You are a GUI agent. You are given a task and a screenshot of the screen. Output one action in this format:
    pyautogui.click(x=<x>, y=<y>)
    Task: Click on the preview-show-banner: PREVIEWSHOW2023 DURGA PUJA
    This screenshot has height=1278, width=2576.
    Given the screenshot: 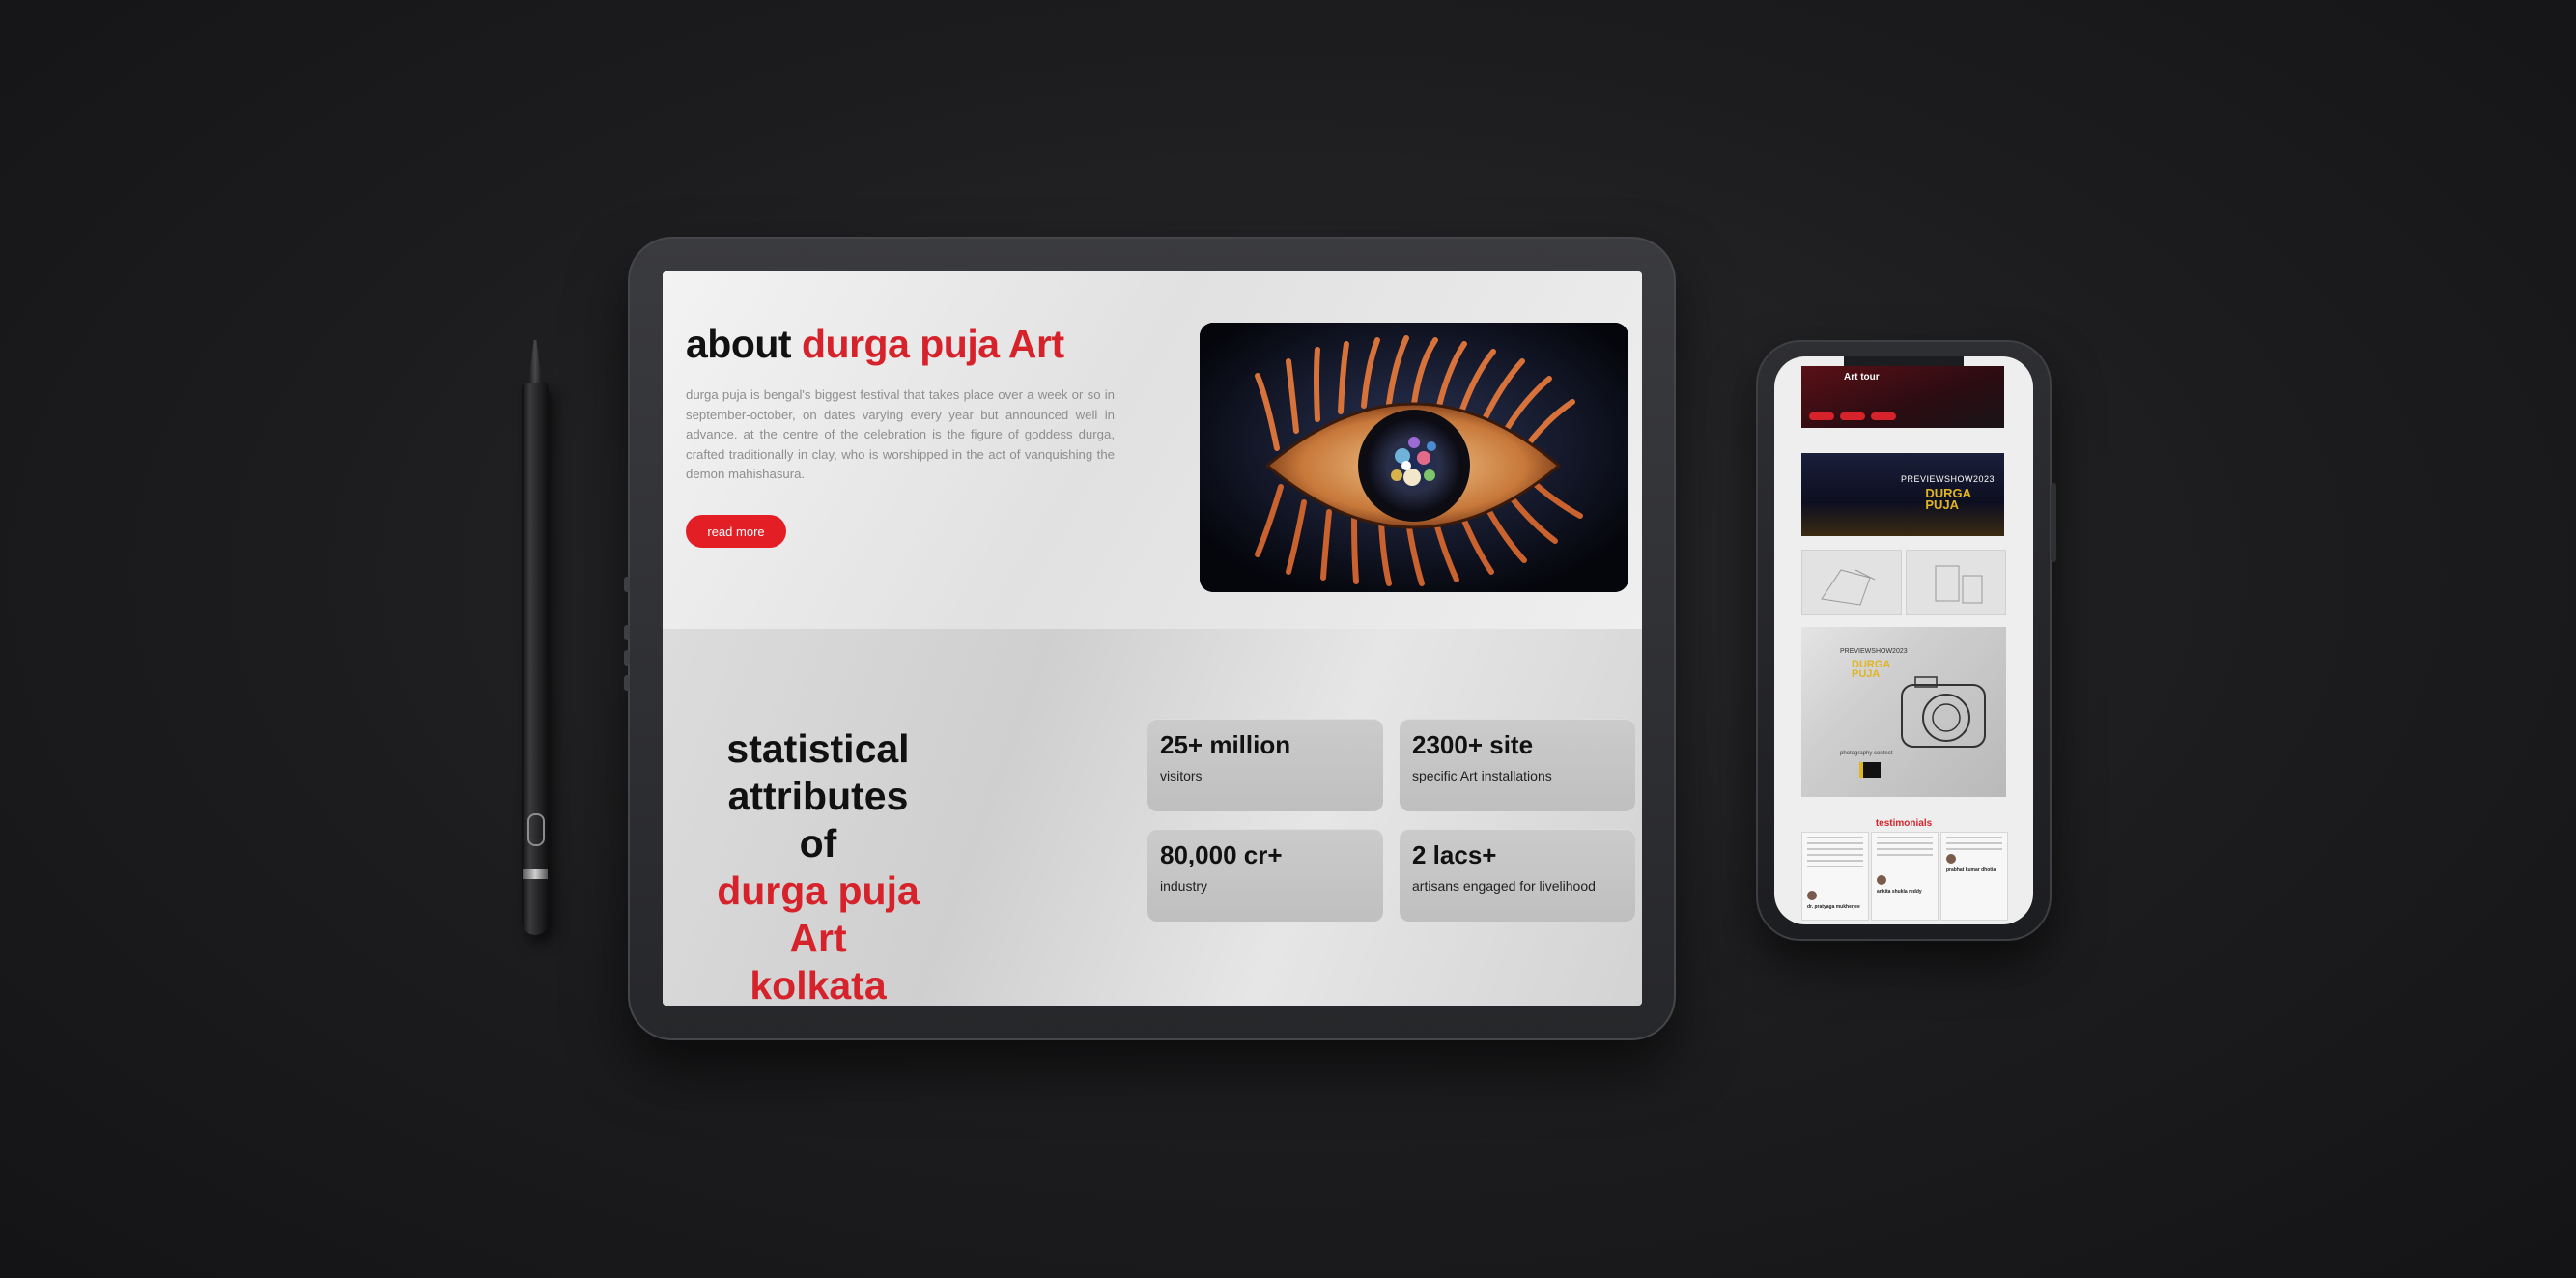 What is the action you would take?
    pyautogui.click(x=1902, y=494)
    